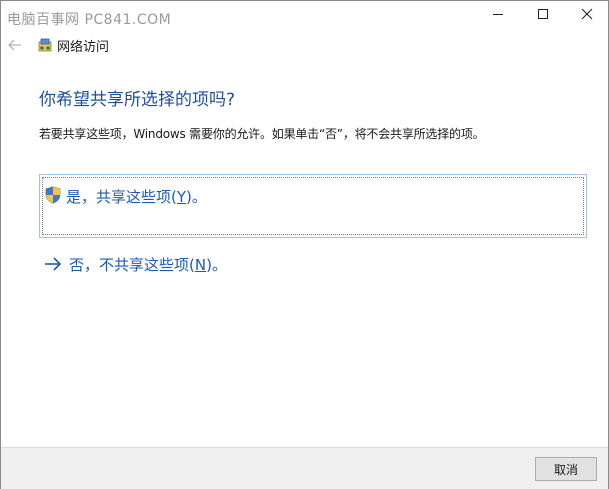 Image resolution: width=609 pixels, height=489 pixels. I want to click on dialog-footer: 取消, so click(304, 468).